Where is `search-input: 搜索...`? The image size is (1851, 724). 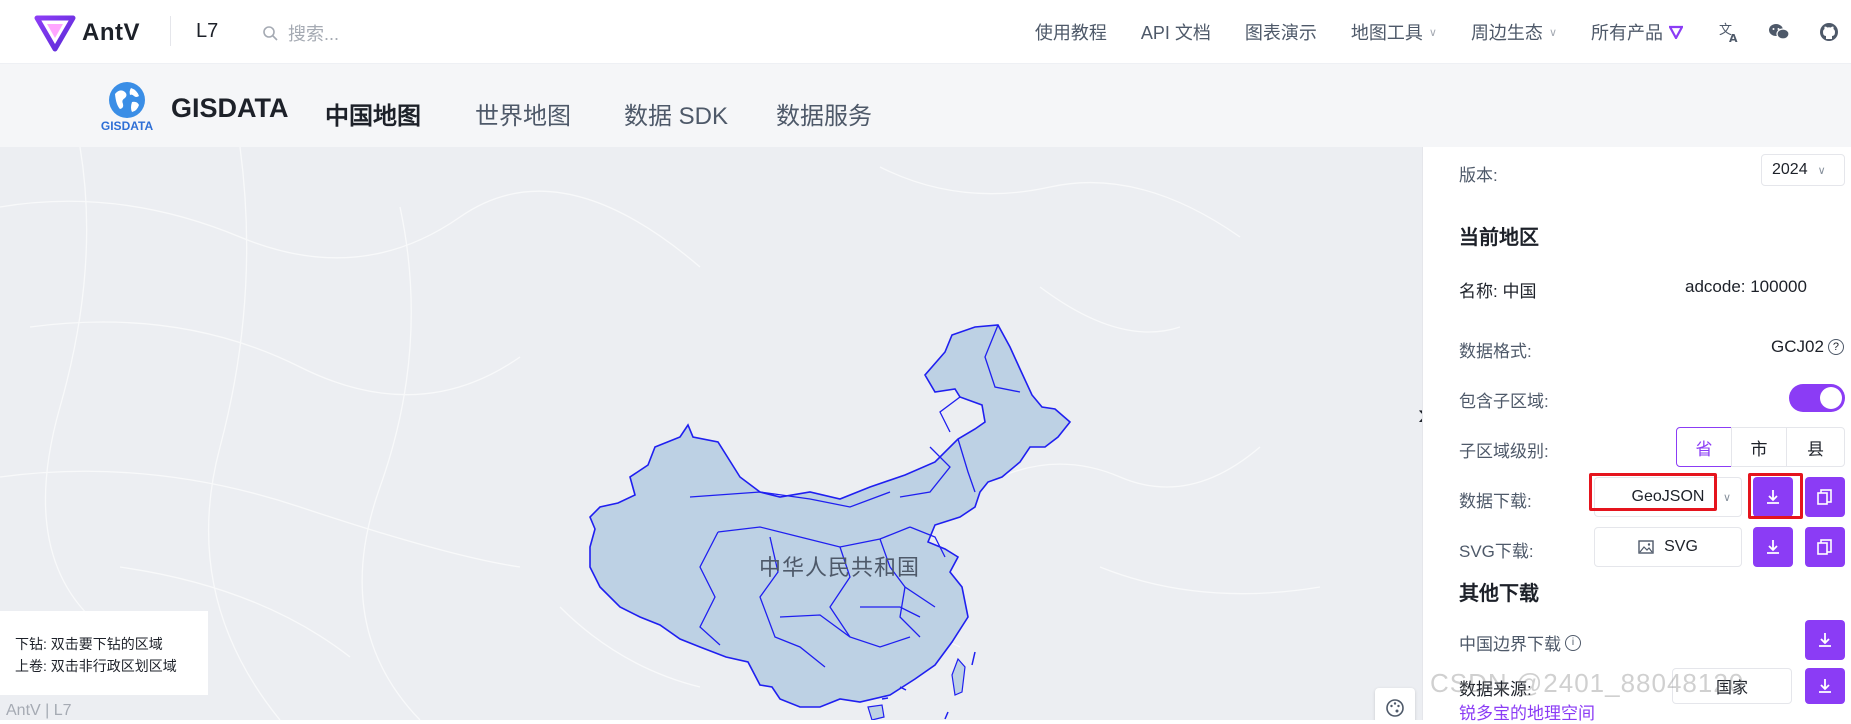
search-input: 搜索... is located at coordinates (313, 33).